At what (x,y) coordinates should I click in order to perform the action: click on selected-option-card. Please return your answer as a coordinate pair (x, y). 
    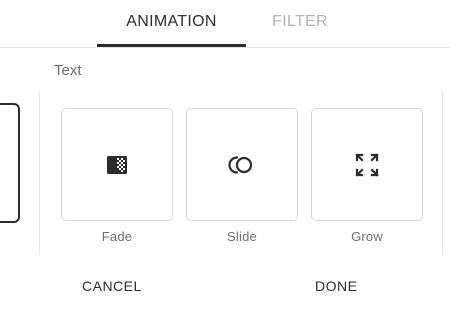
    Looking at the image, I should click on (10, 163).